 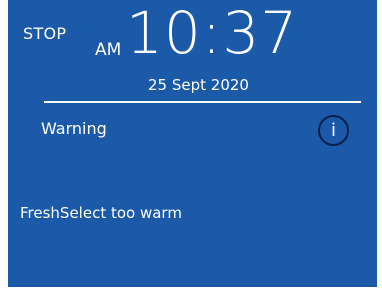 What do you see at coordinates (45, 33) in the screenshot?
I see `status-mode-label: STOP` at bounding box center [45, 33].